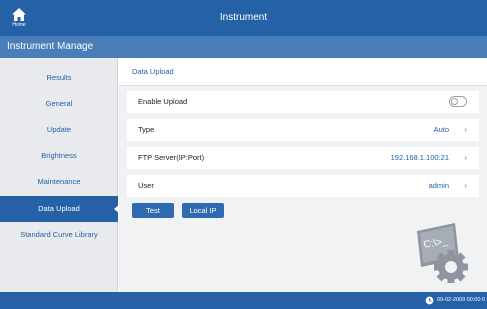  I want to click on clock-icon, so click(429, 300).